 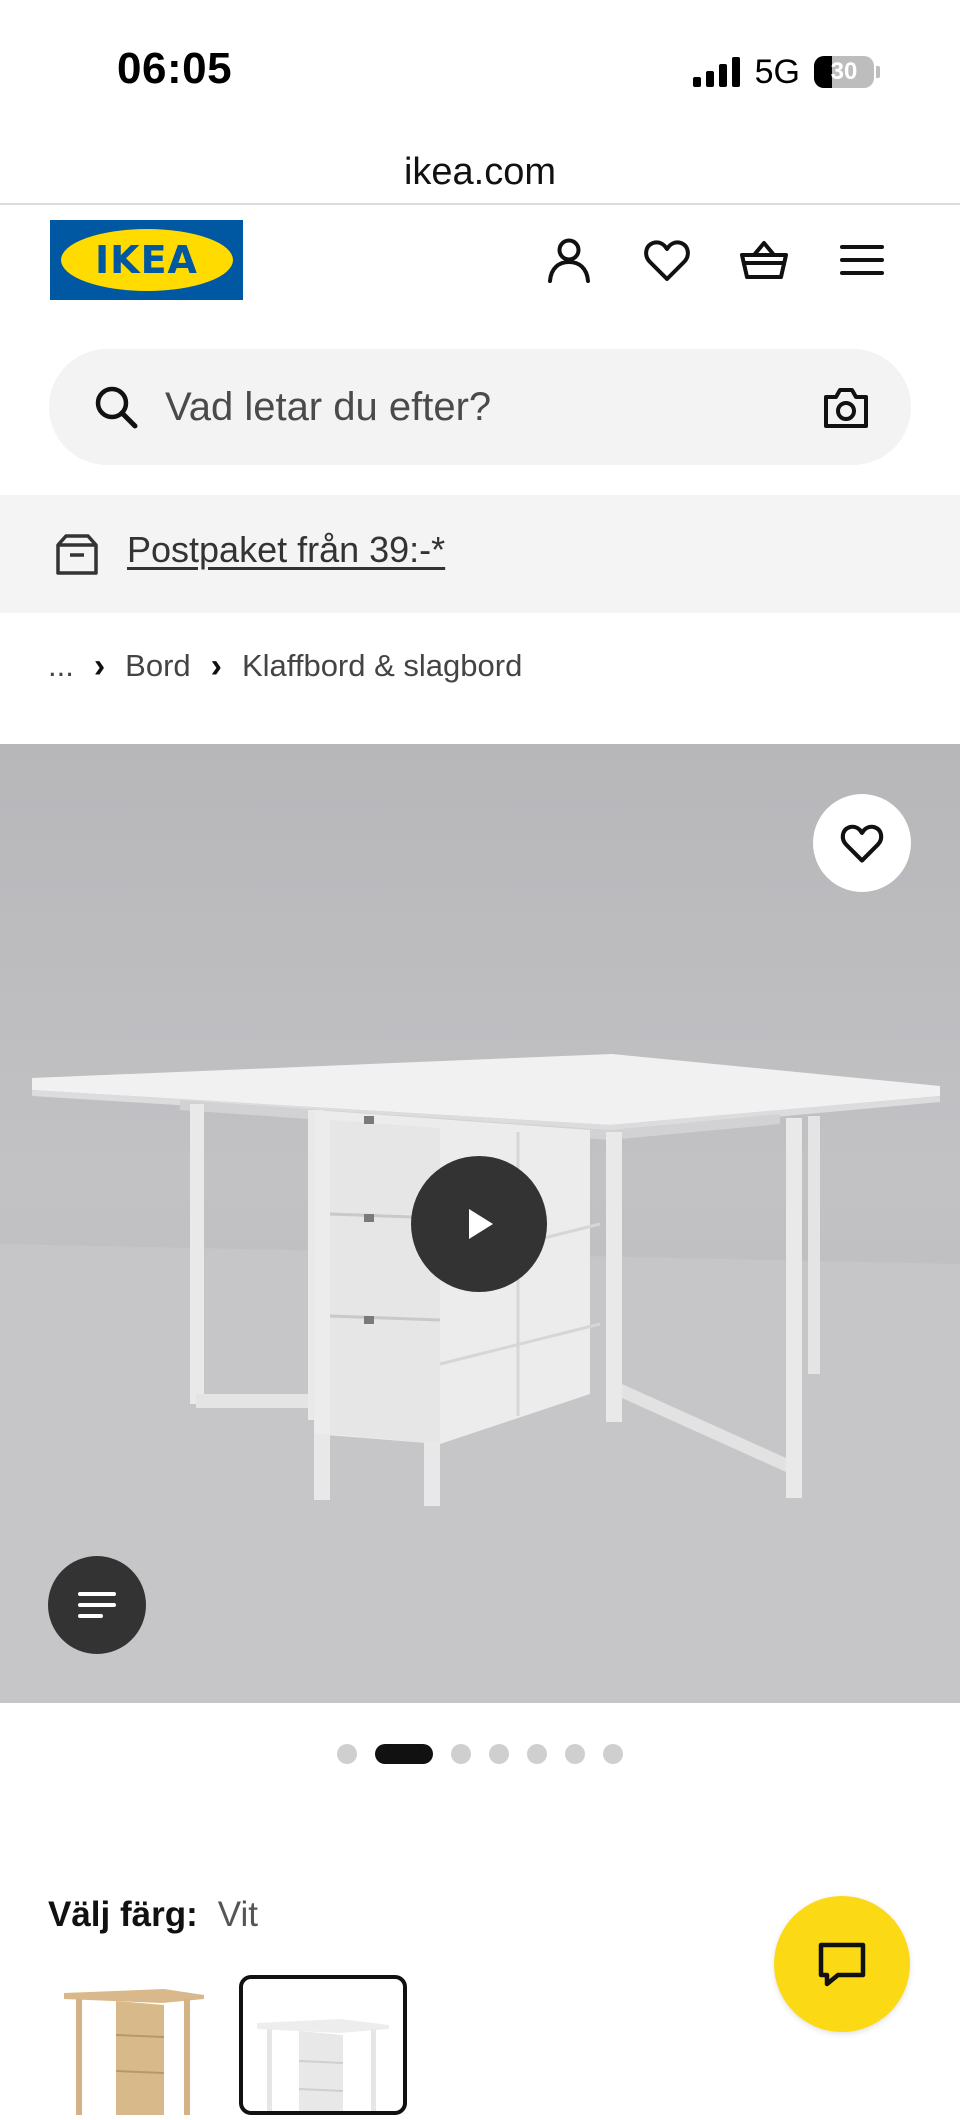 I want to click on camera-icon, so click(x=846, y=408).